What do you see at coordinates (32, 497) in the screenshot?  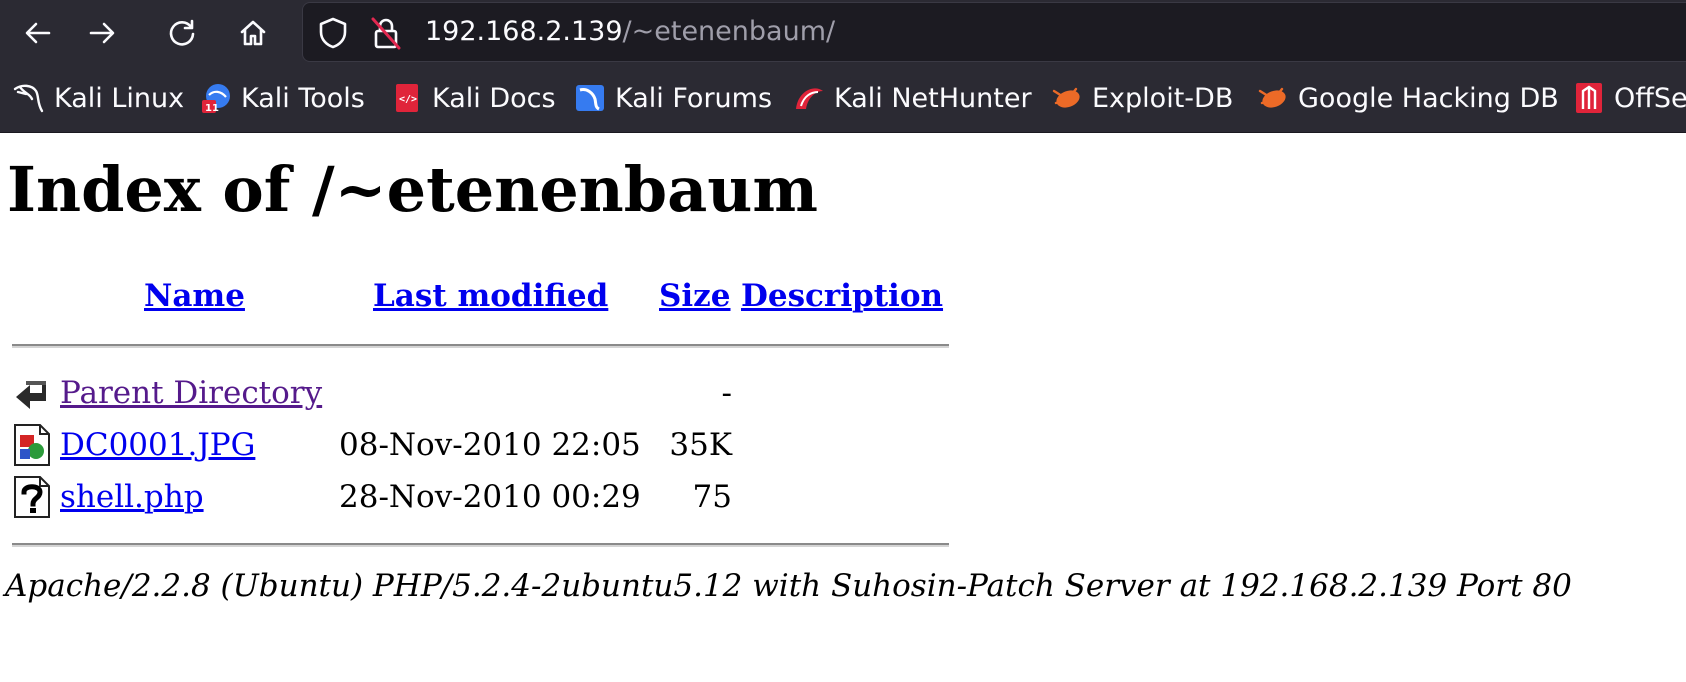 I see `unknown-file-icon` at bounding box center [32, 497].